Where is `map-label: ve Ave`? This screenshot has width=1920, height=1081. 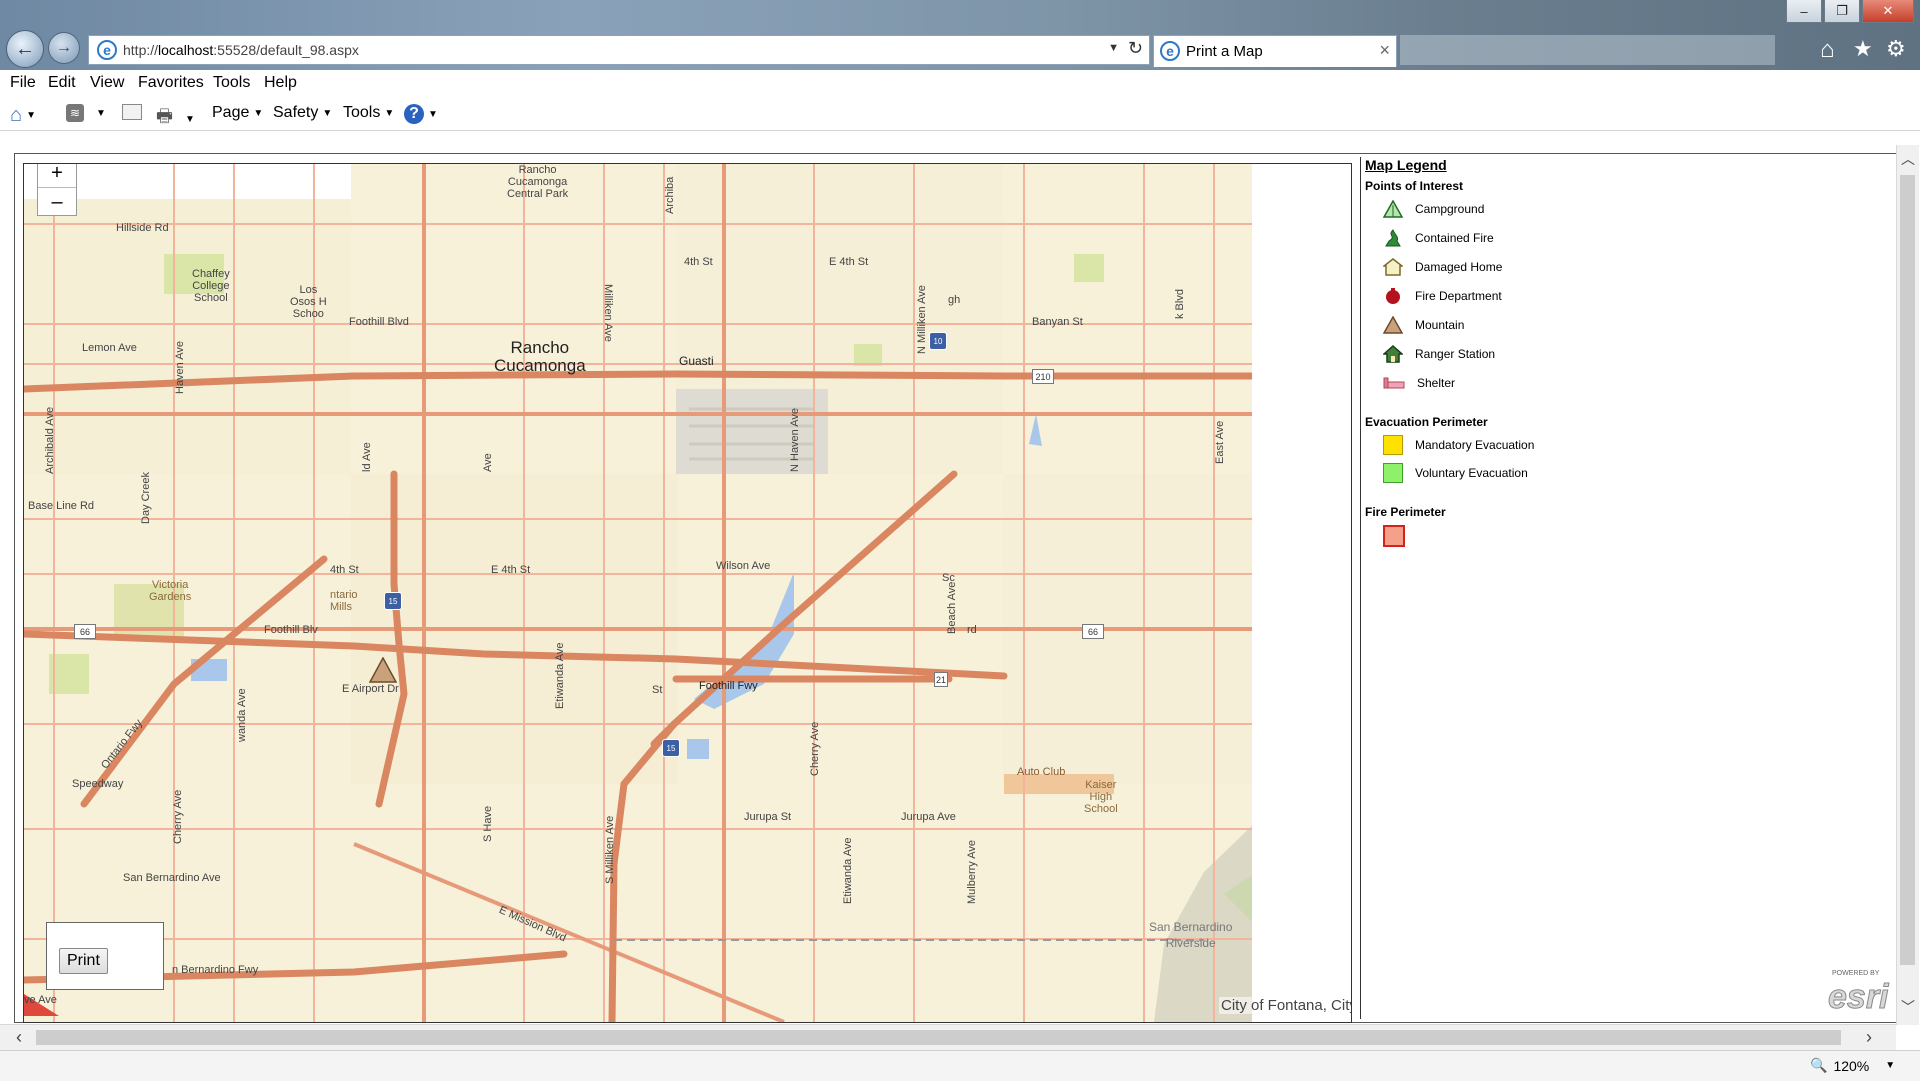 map-label: ve Ave is located at coordinates (40, 1000).